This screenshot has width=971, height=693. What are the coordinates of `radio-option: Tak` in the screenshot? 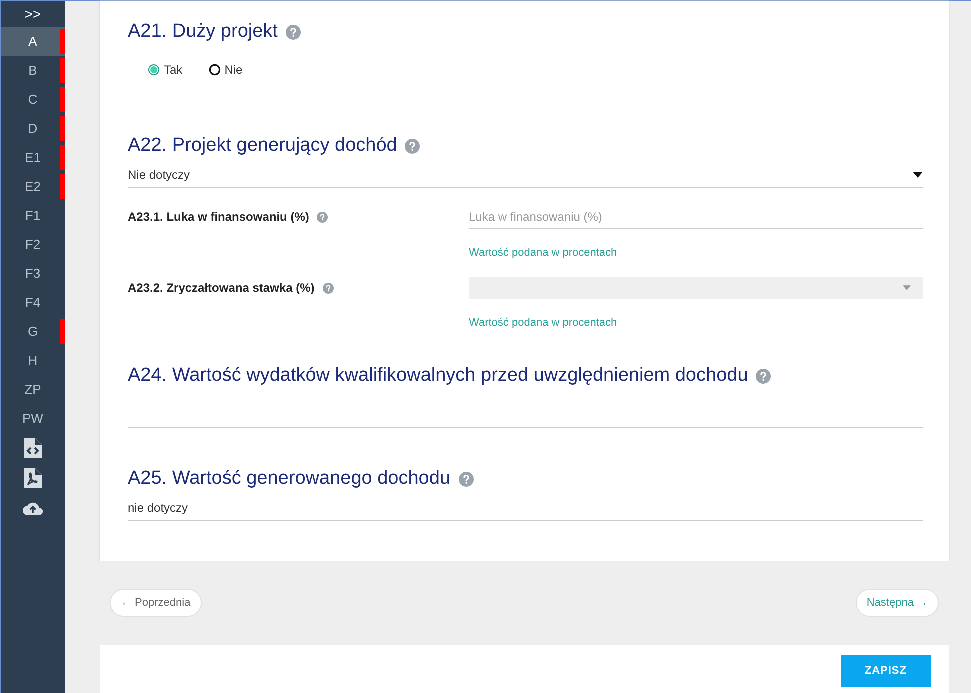 It's located at (165, 70).